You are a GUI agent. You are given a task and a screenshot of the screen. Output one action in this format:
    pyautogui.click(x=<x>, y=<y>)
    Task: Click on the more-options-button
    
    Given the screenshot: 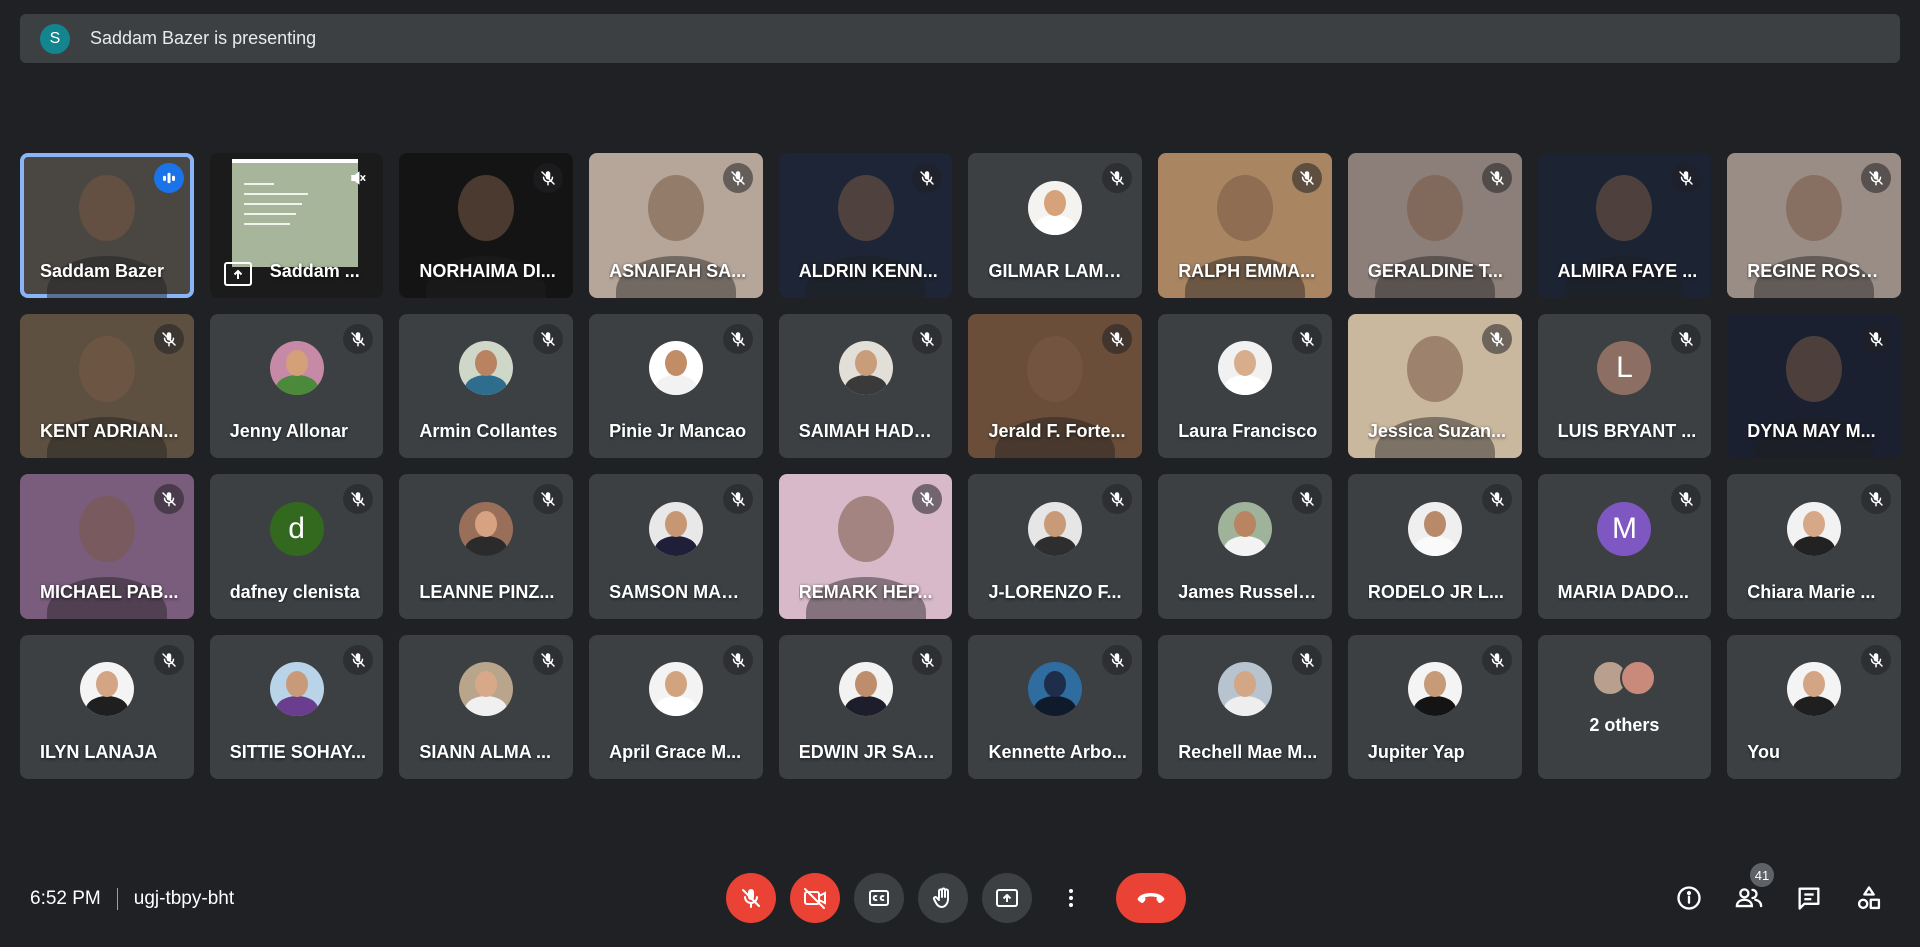 What is the action you would take?
    pyautogui.click(x=1071, y=898)
    